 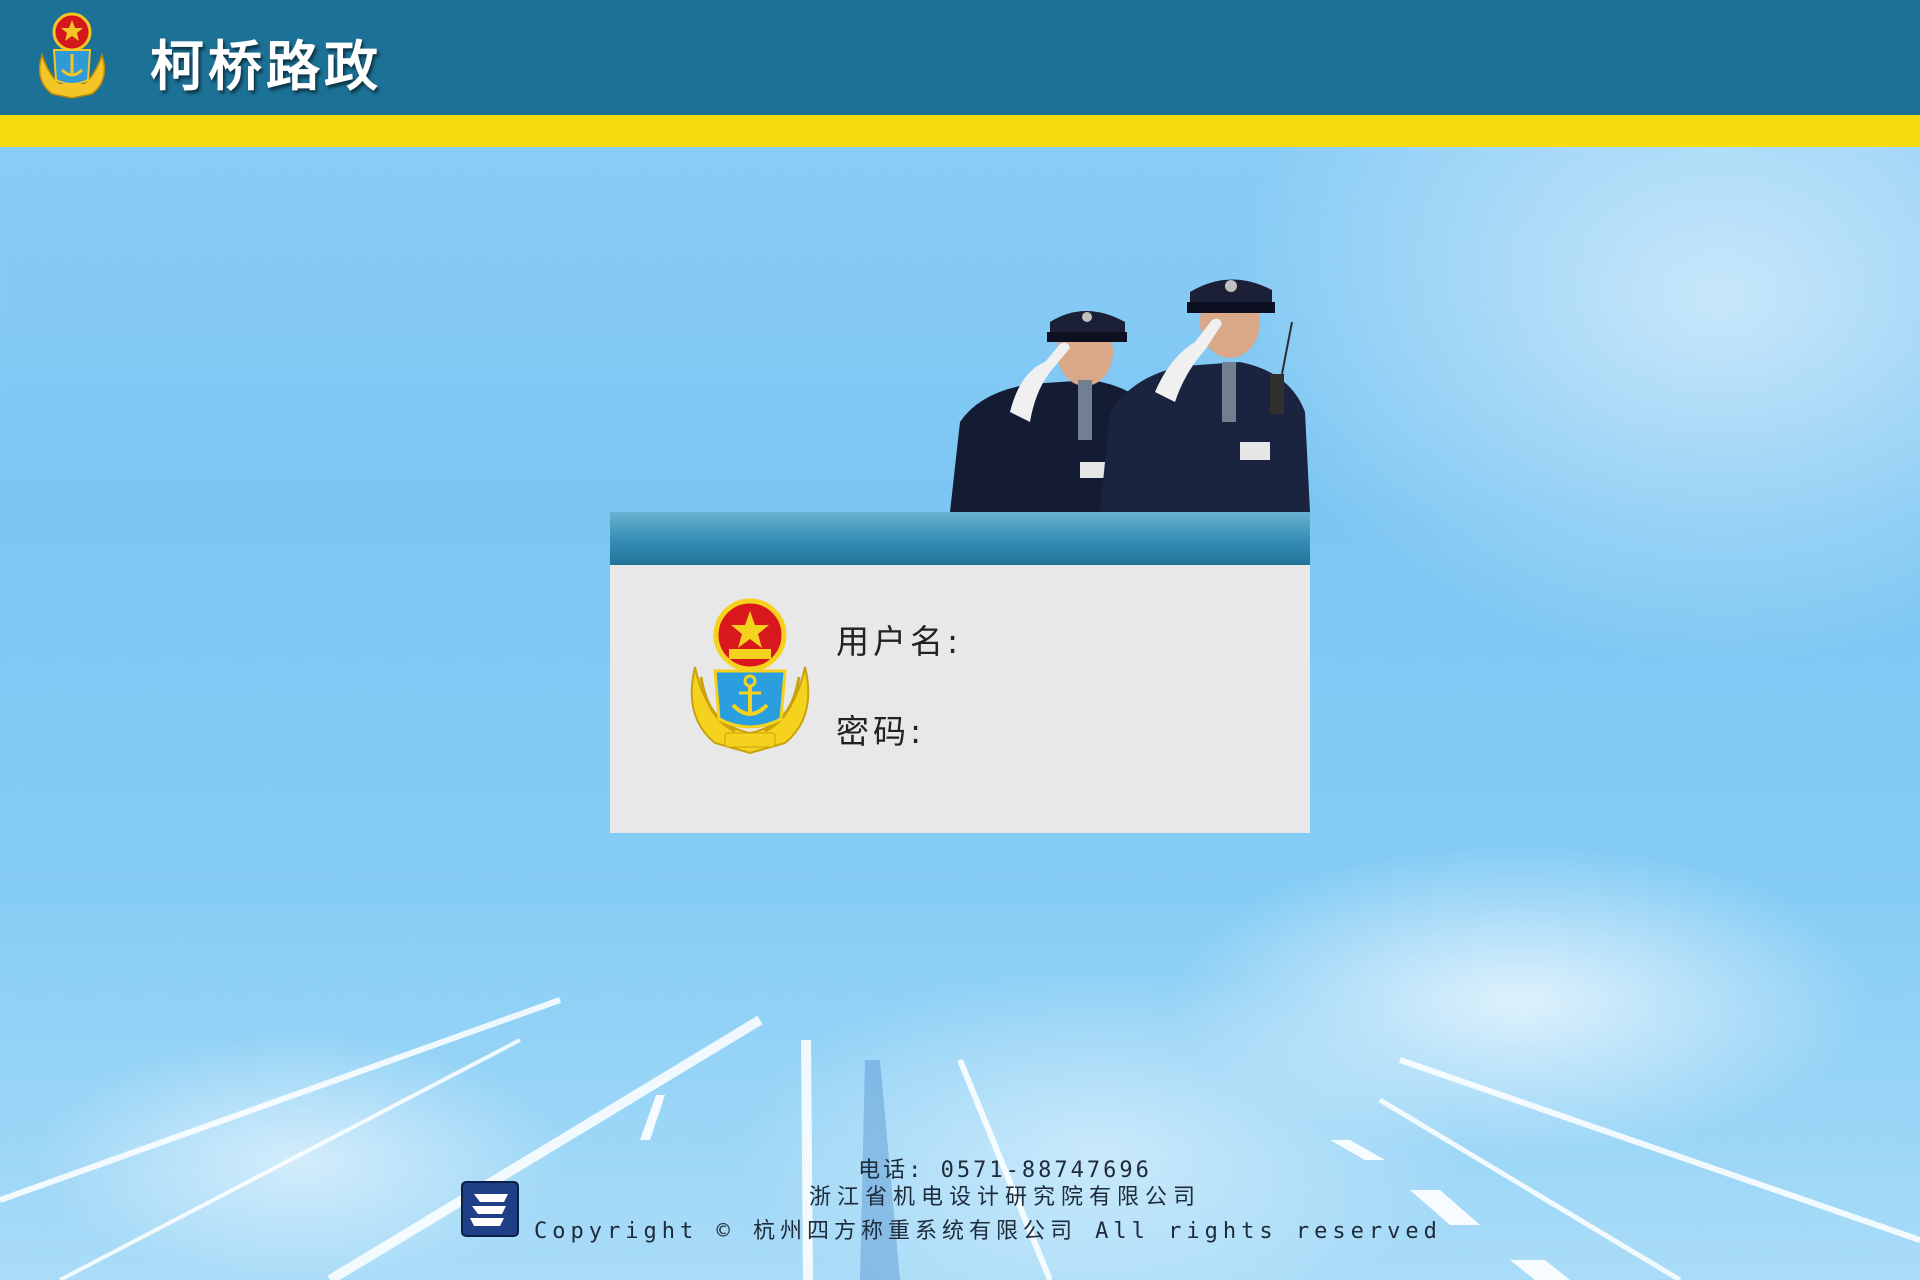 What do you see at coordinates (960, 131) in the screenshot?
I see `header-yellow-stripe` at bounding box center [960, 131].